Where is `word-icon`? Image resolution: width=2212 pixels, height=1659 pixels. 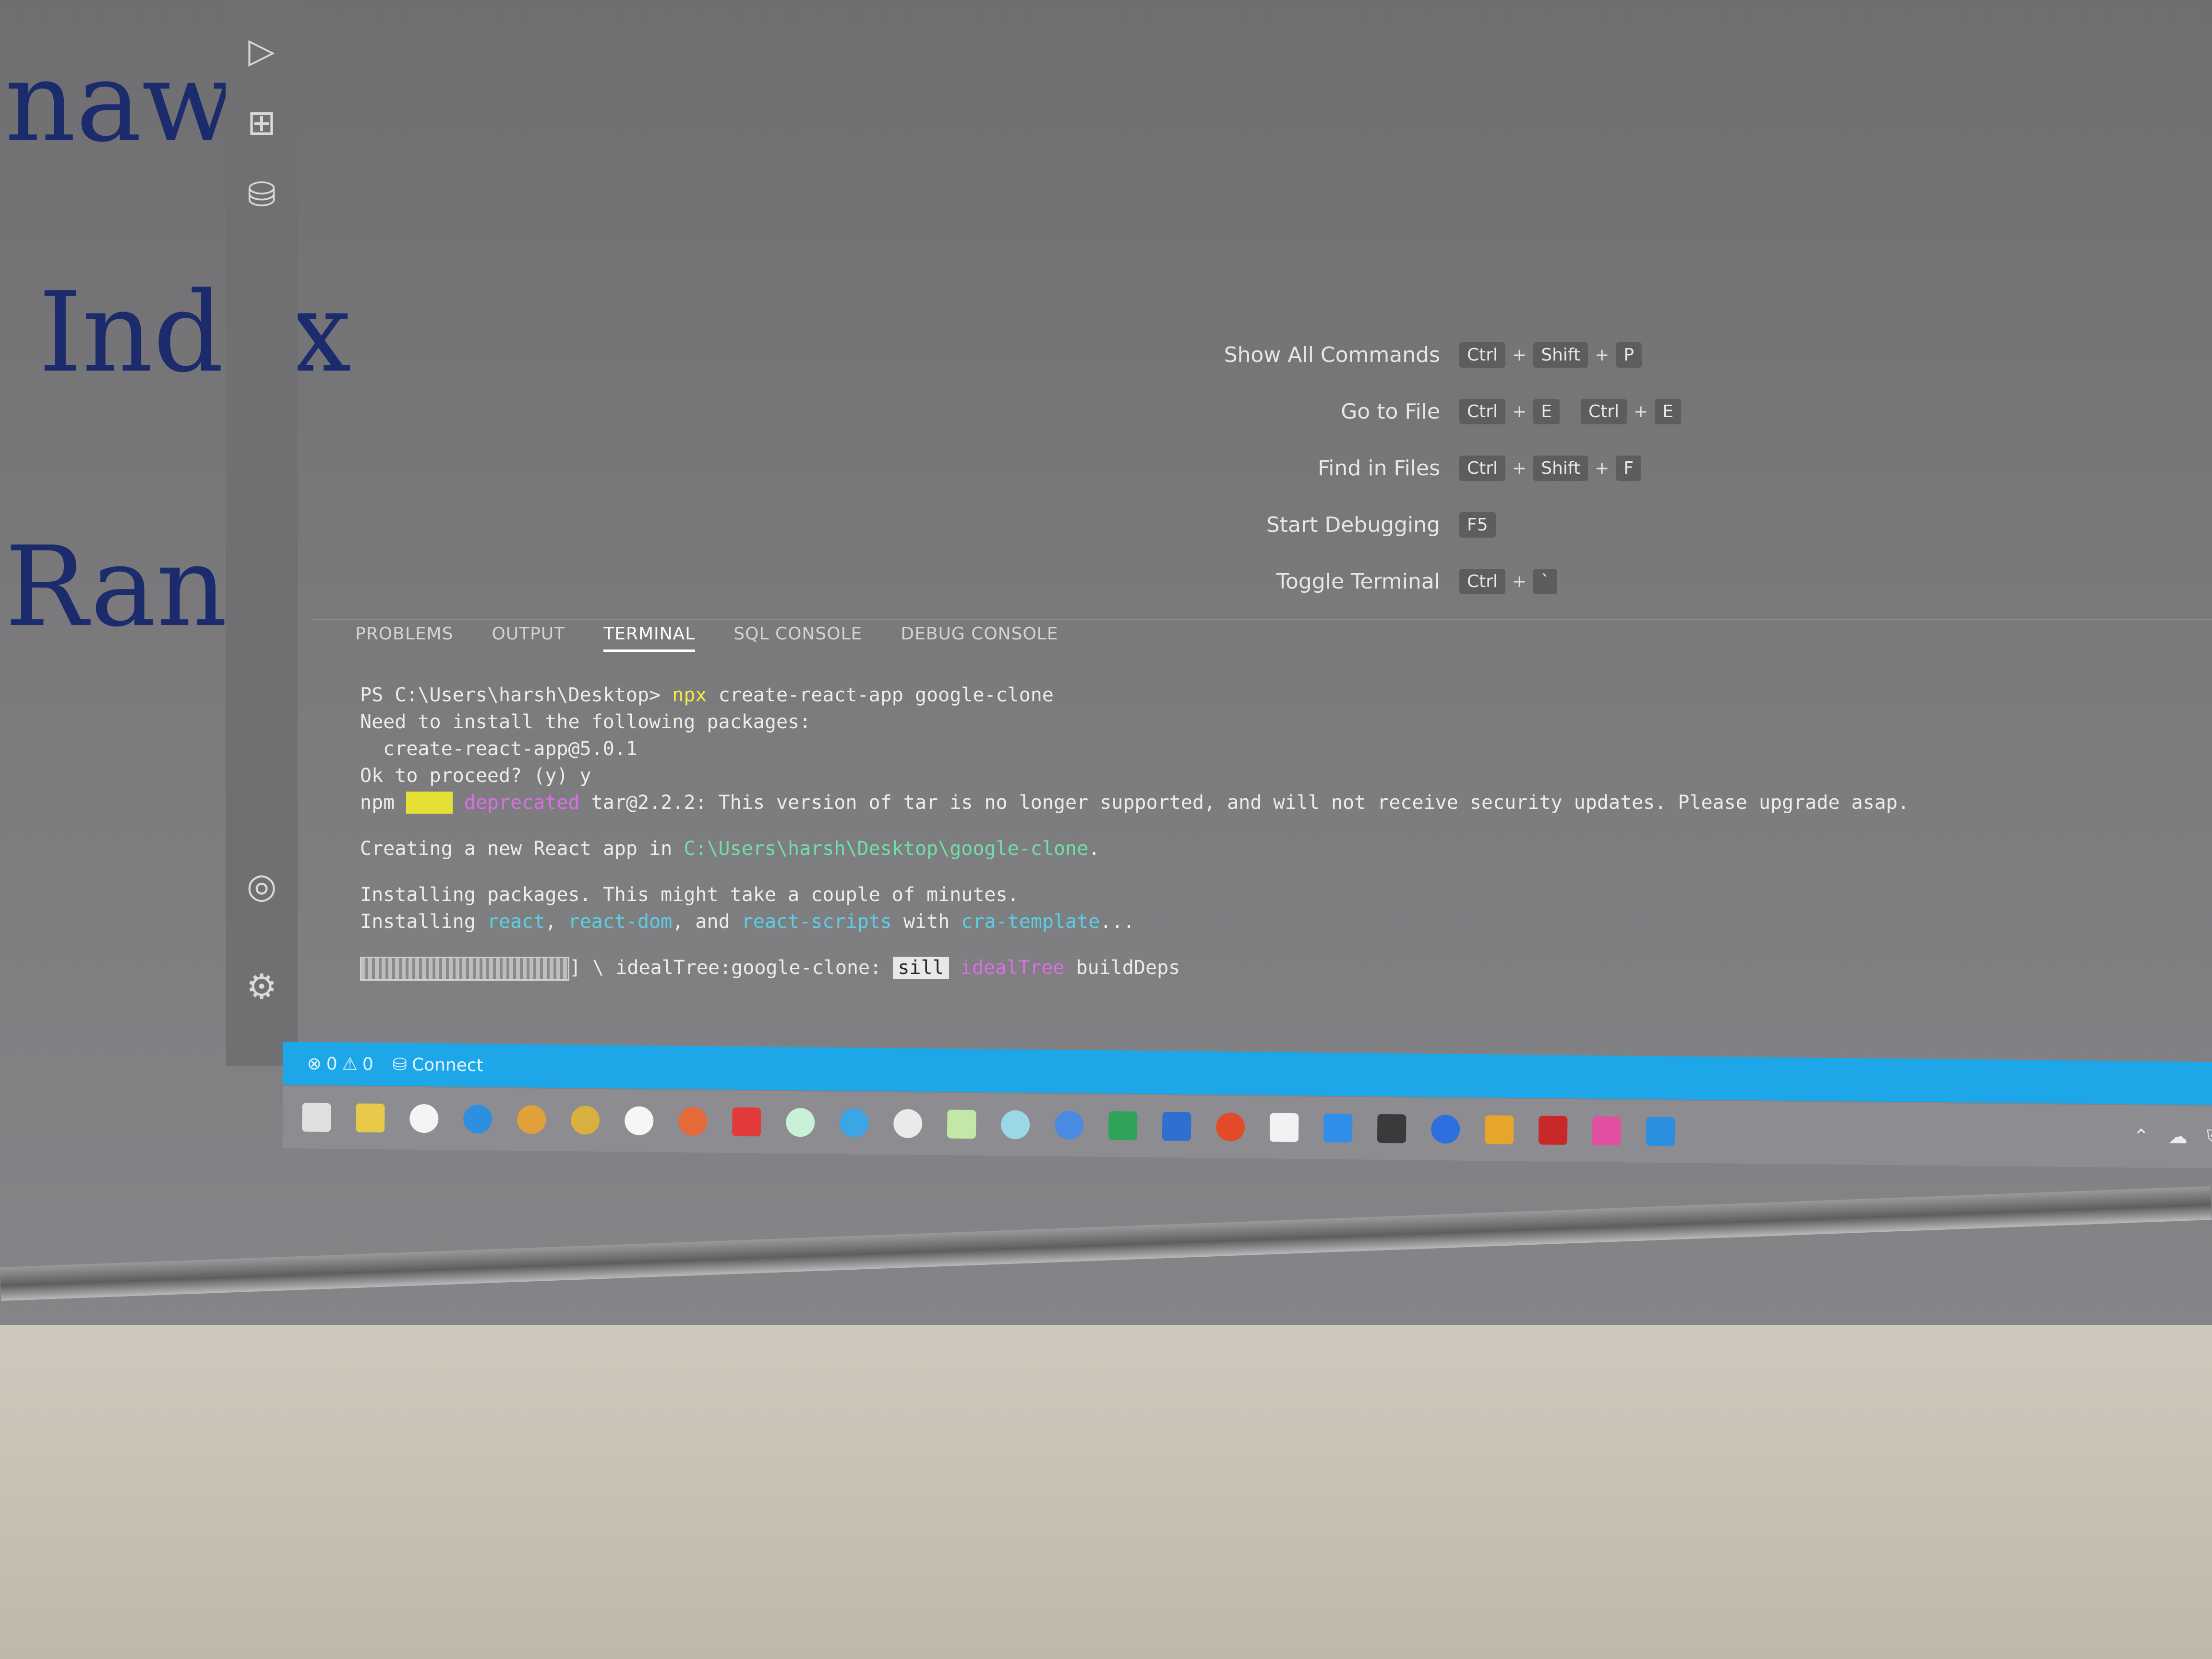
word-icon is located at coordinates (1176, 1126).